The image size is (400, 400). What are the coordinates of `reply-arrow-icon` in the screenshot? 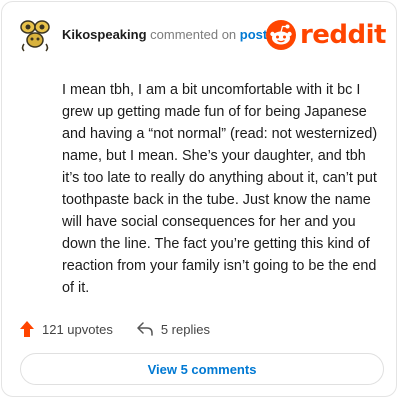 It's located at (145, 329).